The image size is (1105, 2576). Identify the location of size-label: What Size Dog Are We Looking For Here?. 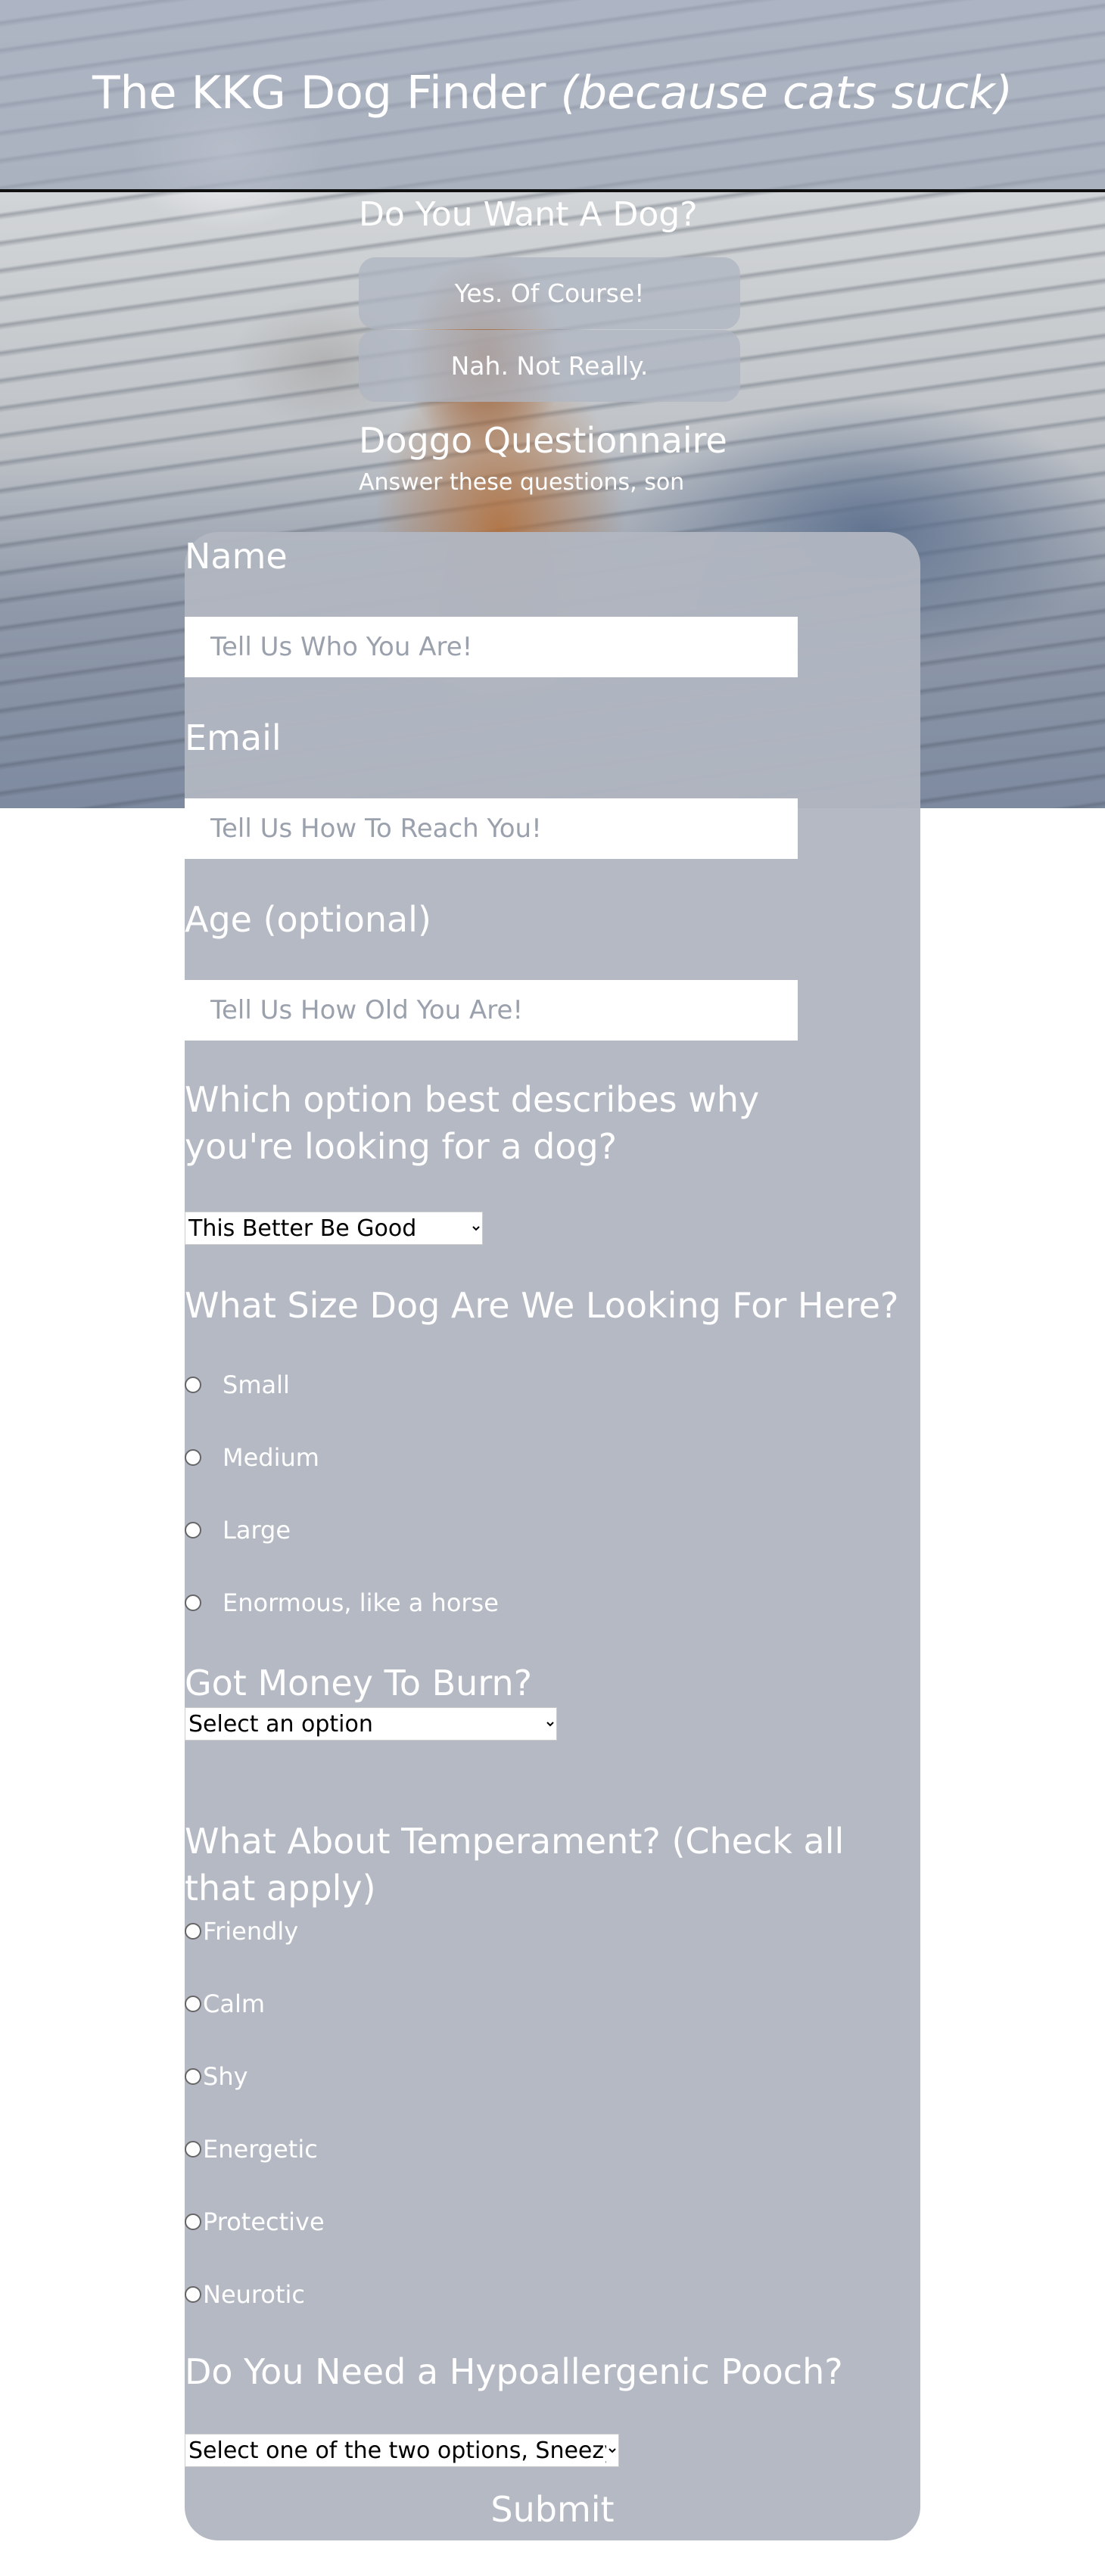
(542, 1305).